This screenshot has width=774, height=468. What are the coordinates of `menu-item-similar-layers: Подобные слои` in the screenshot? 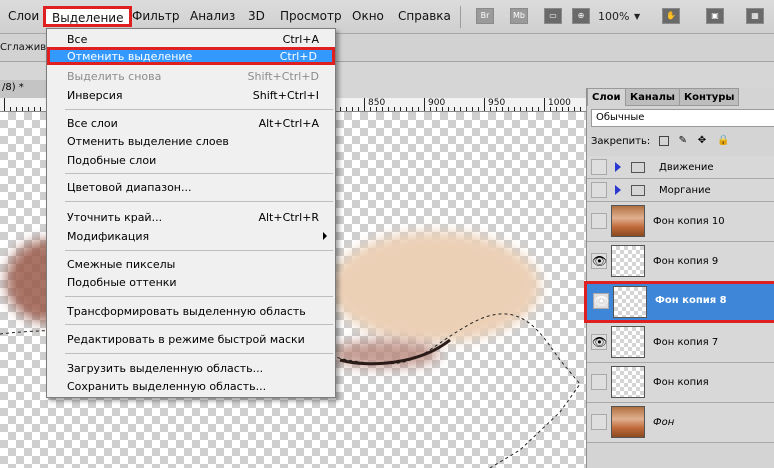 It's located at (191, 161).